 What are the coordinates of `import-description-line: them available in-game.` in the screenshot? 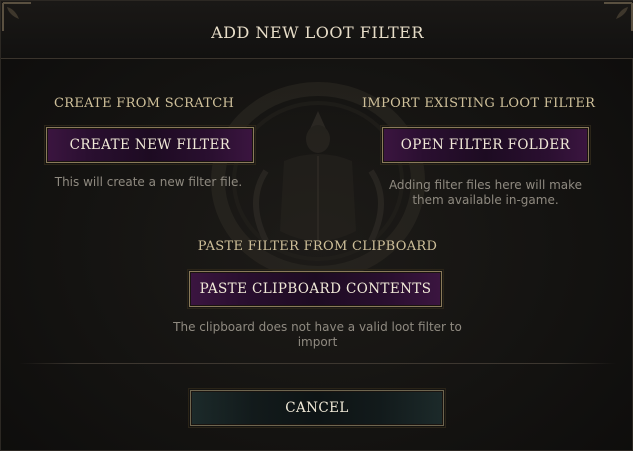 It's located at (485, 200).